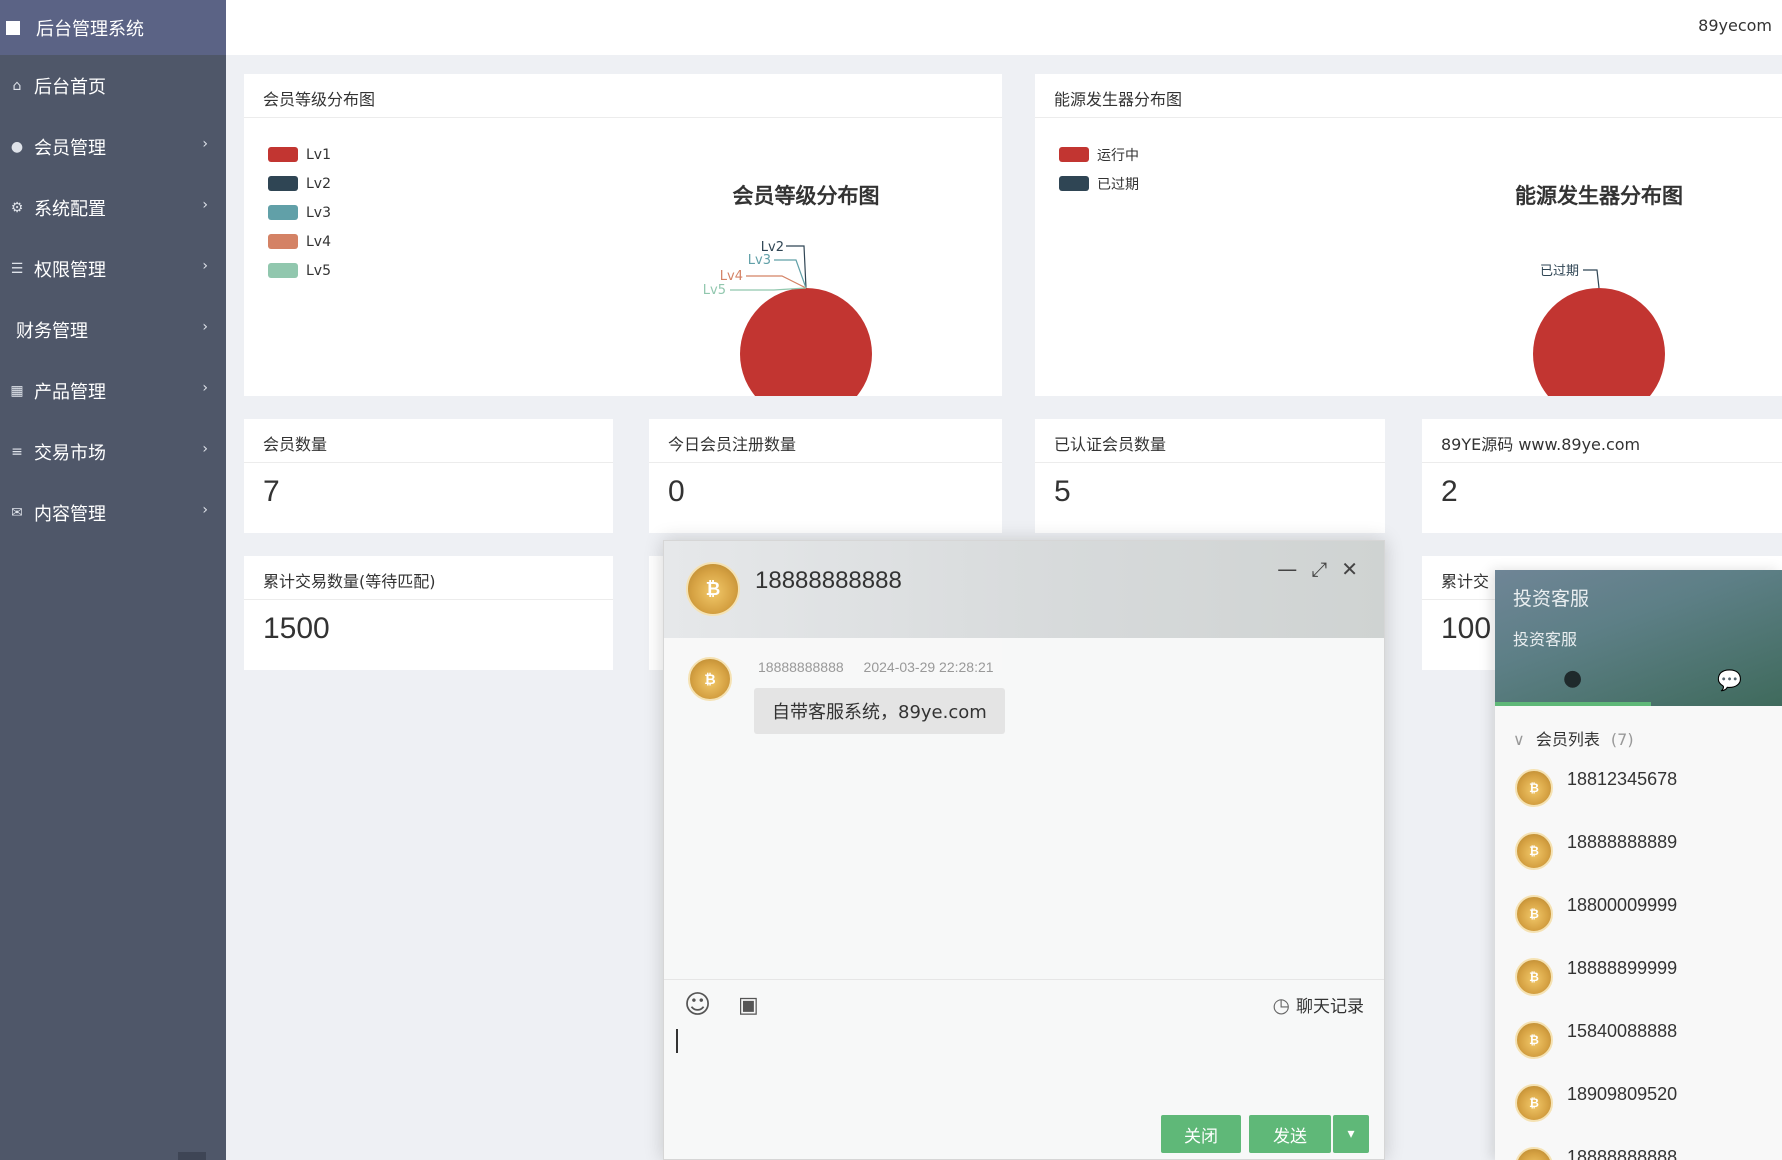 The image size is (1782, 1160). What do you see at coordinates (1638, 638) in the screenshot?
I see `member-panel-header: 投资客服 投资客服 ● 💬` at bounding box center [1638, 638].